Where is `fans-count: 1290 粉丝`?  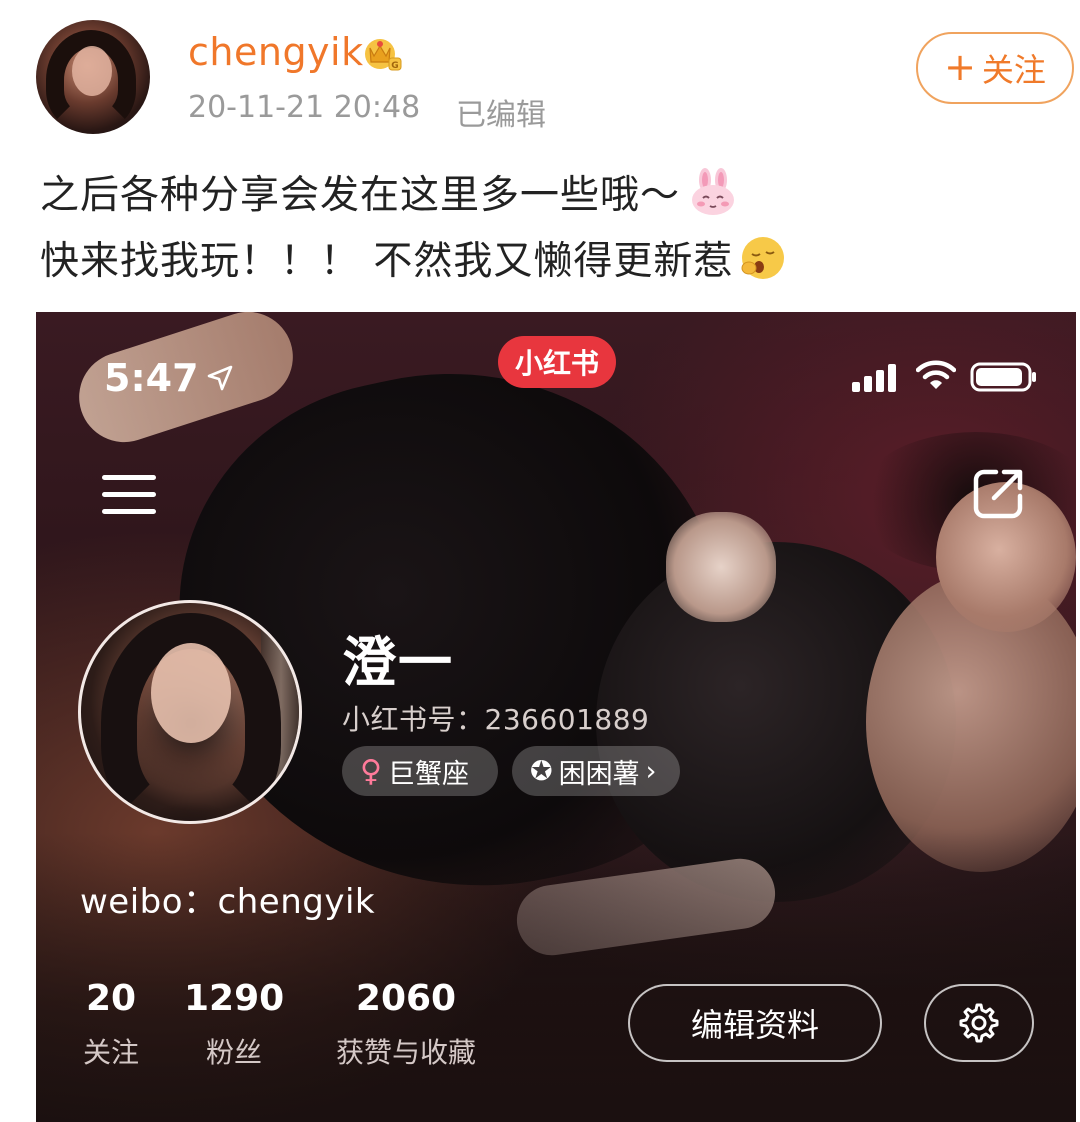
fans-count: 1290 粉丝 is located at coordinates (234, 1024).